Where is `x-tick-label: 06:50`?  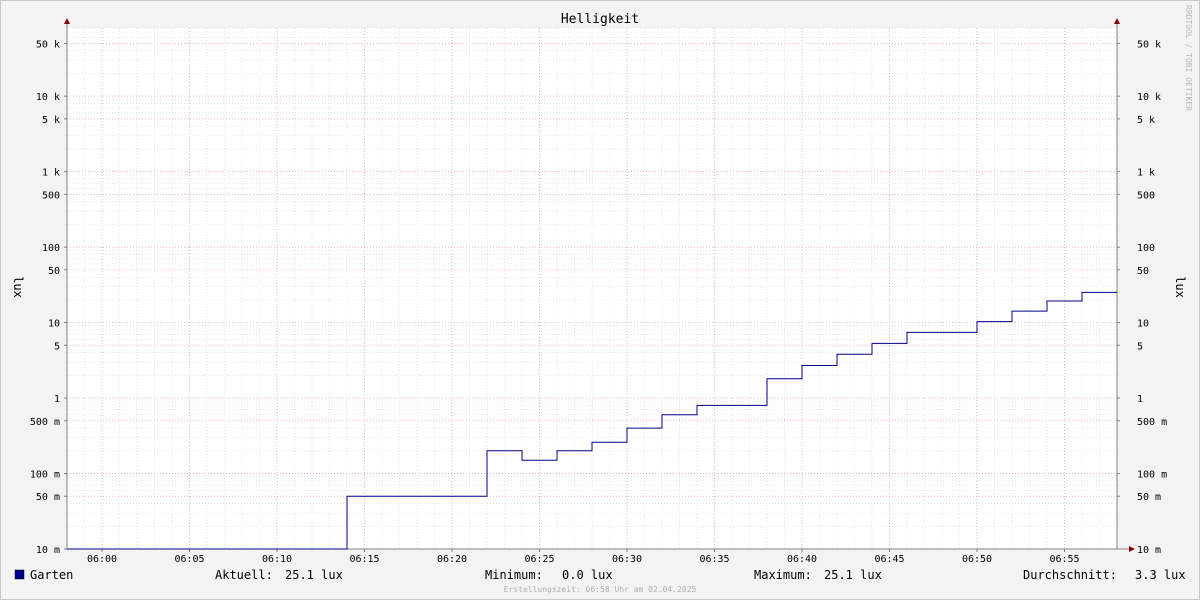
x-tick-label: 06:50 is located at coordinates (977, 559).